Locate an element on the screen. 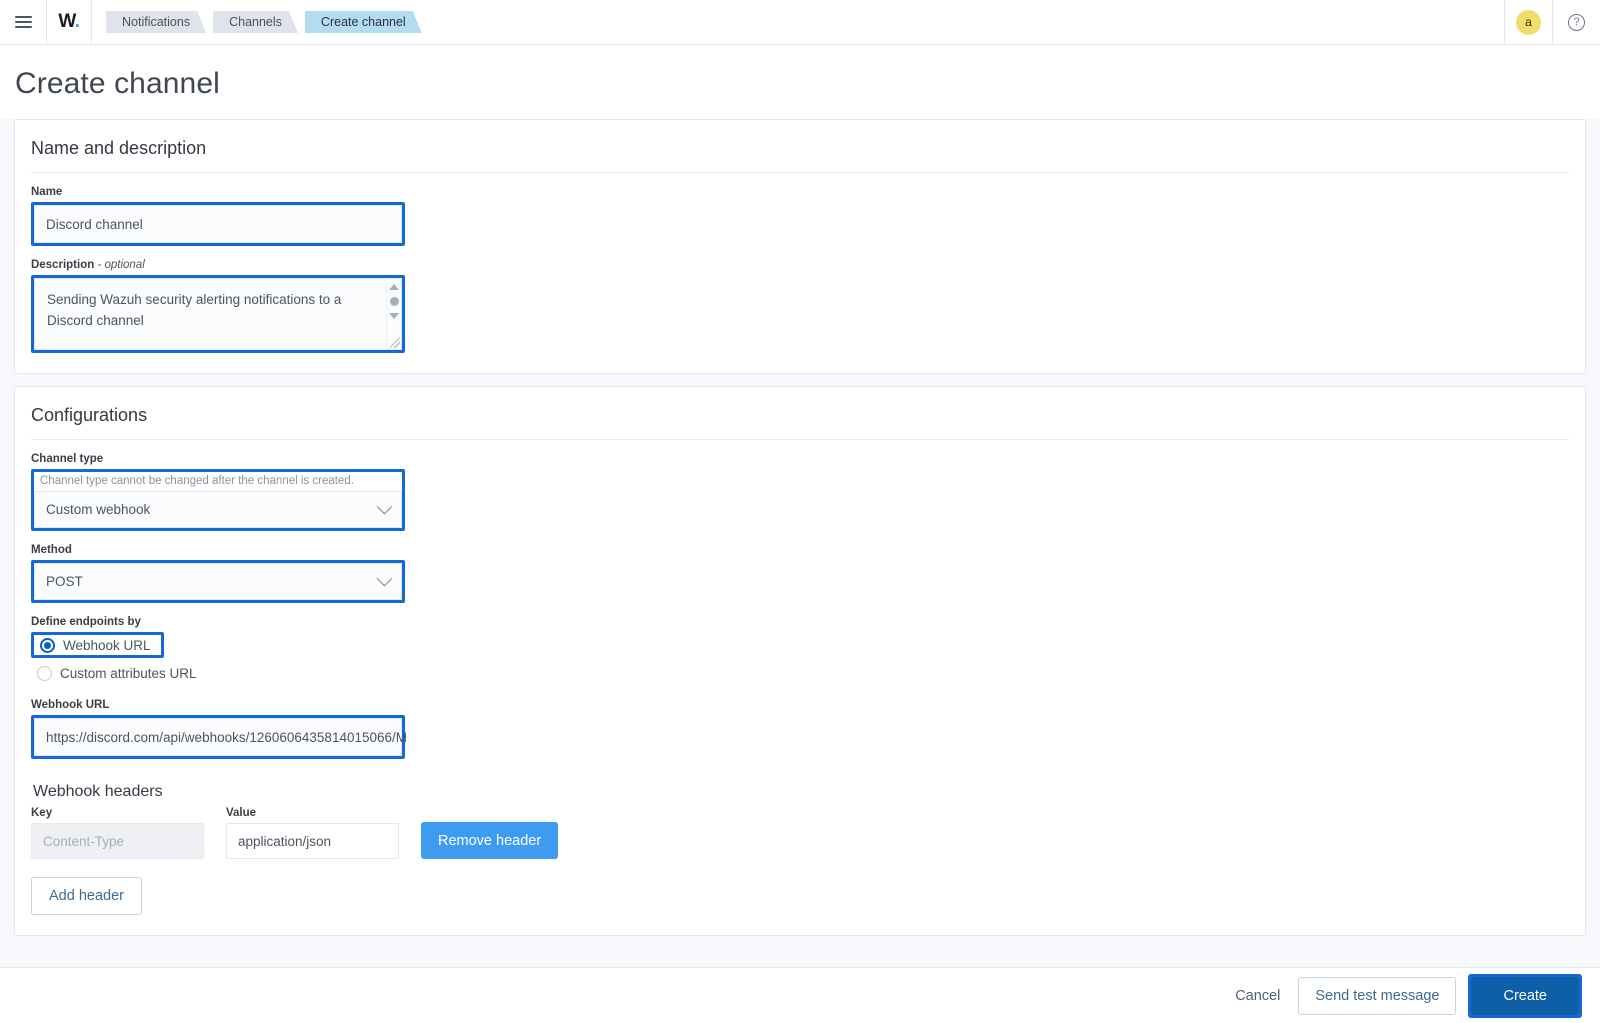 The width and height of the screenshot is (1600, 1023). hamburger-icon is located at coordinates (23, 22).